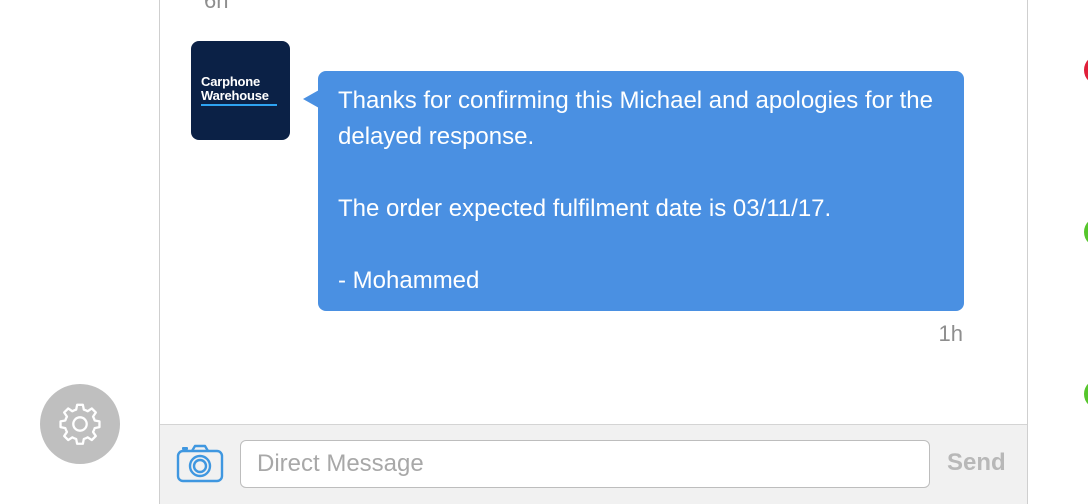  I want to click on settings-button, so click(80, 424).